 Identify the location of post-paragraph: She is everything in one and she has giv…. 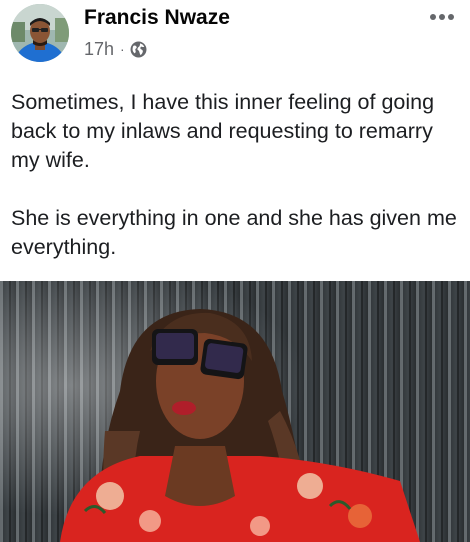
(234, 232).